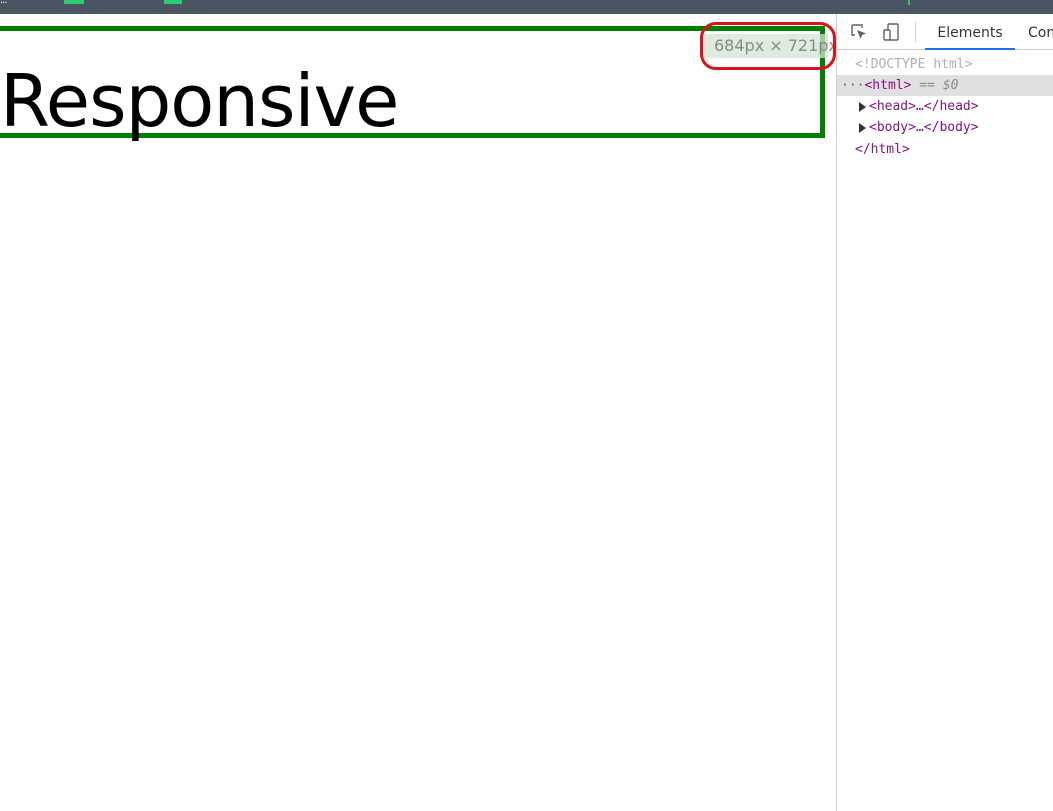  I want to click on dom-body-node: <body>…</body>, so click(945, 127).